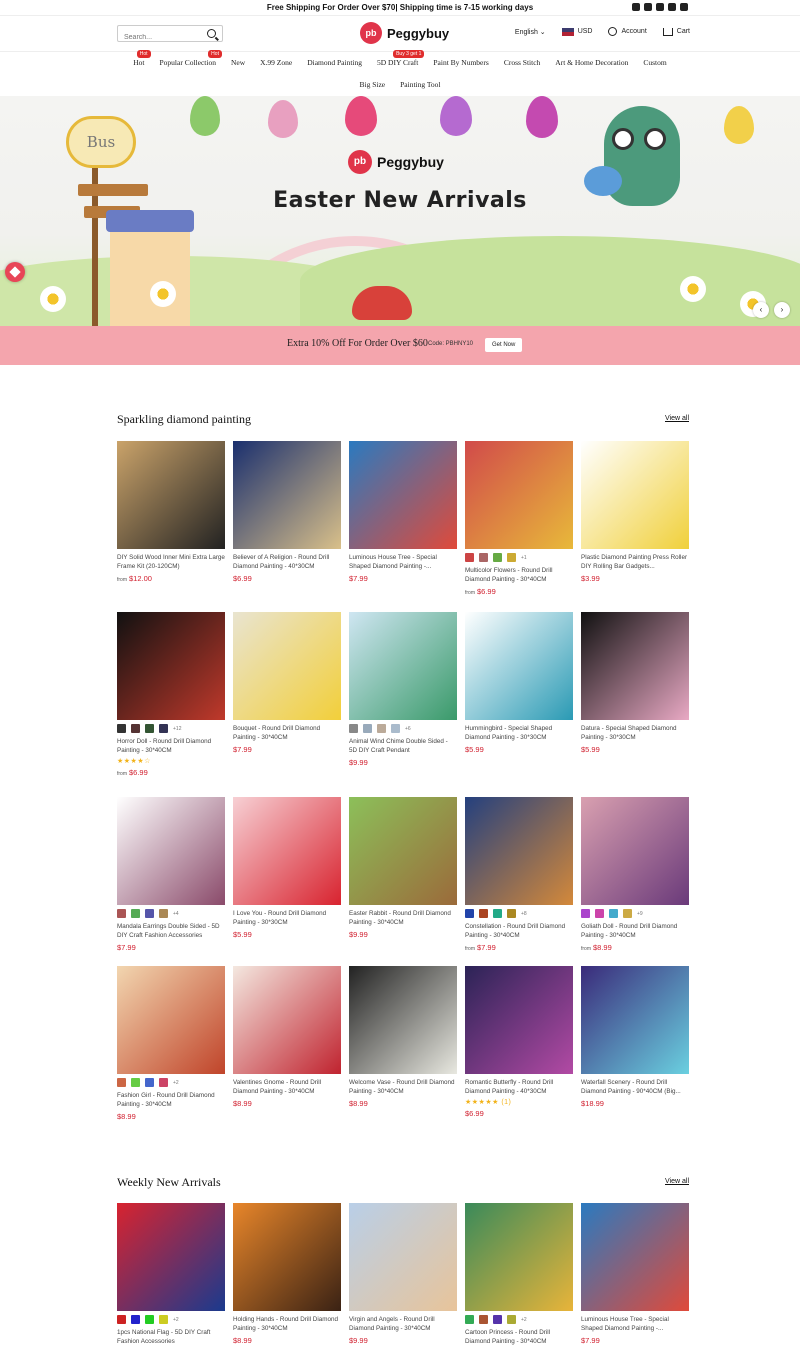  I want to click on search-icon, so click(211, 33).